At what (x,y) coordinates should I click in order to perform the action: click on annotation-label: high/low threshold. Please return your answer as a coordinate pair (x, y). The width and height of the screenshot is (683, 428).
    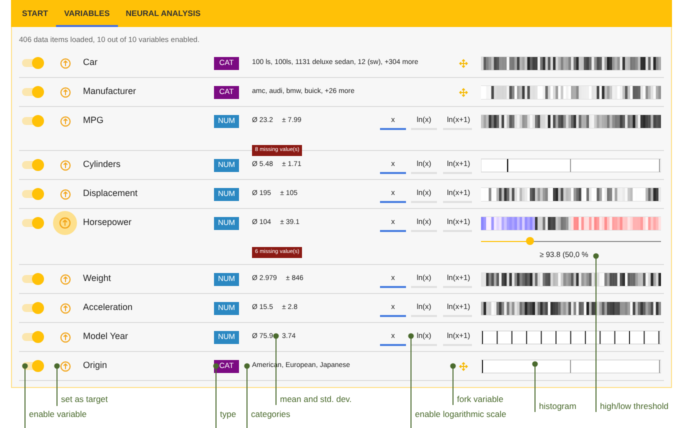
    Looking at the image, I should click on (634, 406).